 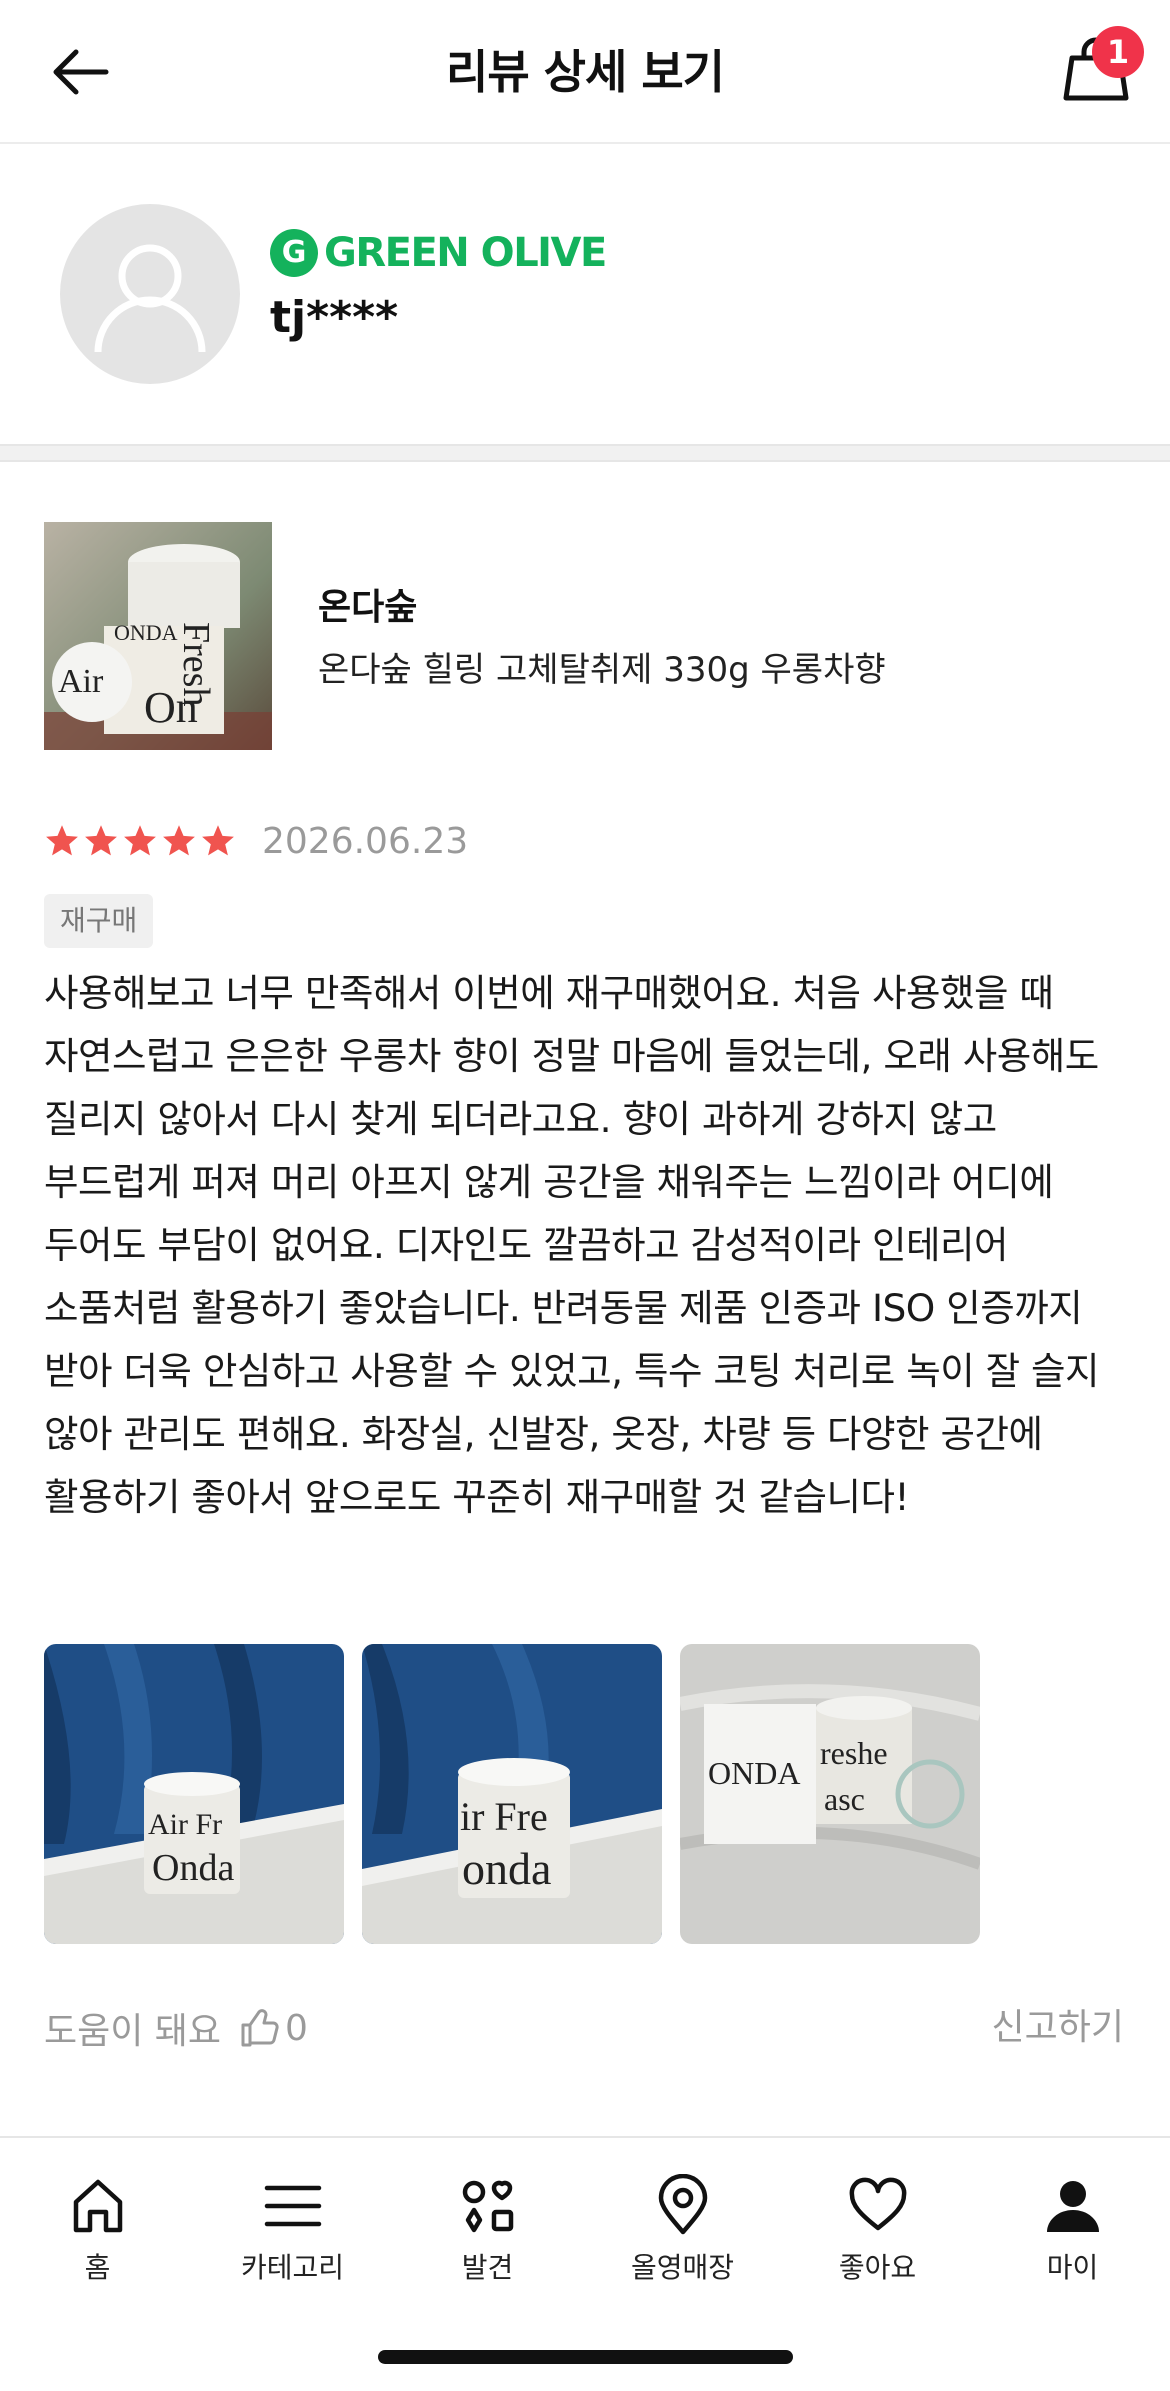 I want to click on review-photo-1-art: Air Fr Onda, so click(x=194, y=1794).